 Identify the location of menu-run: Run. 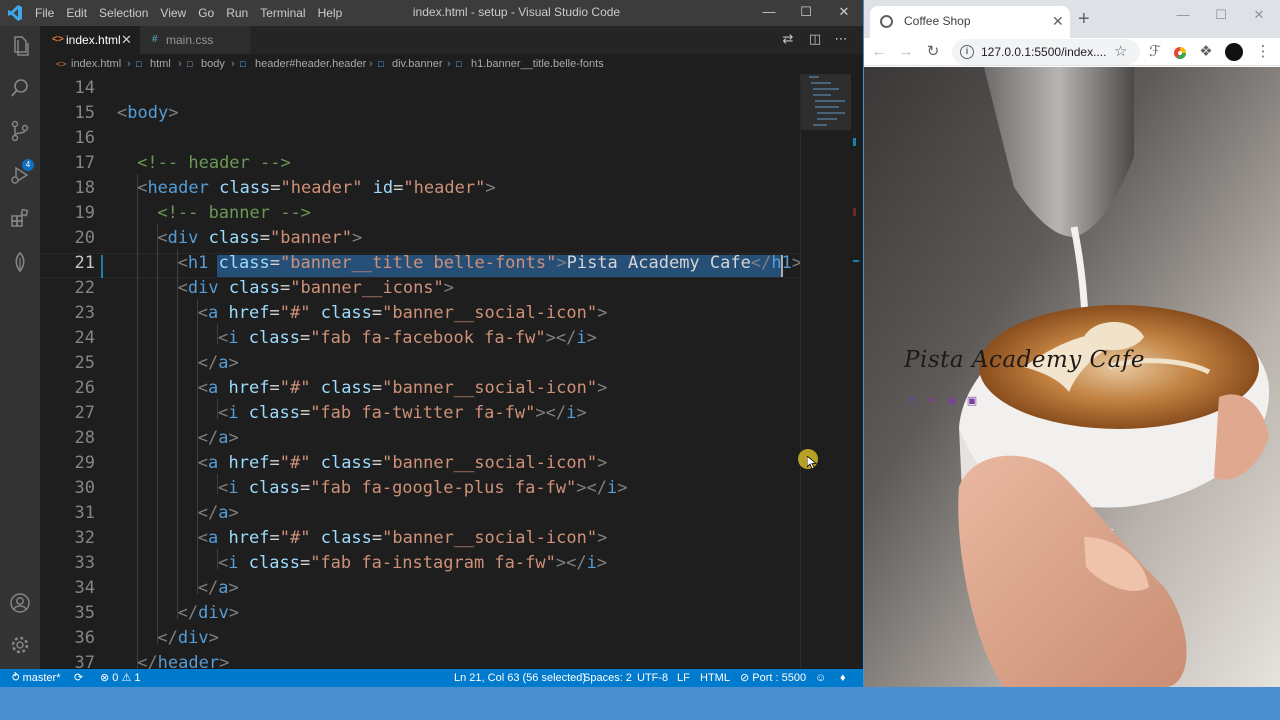
(240, 13).